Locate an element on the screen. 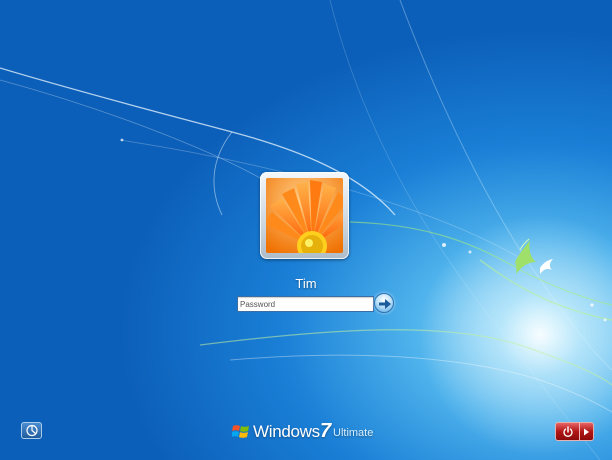 Image resolution: width=612 pixels, height=460 pixels. avatar-picture is located at coordinates (304, 215).